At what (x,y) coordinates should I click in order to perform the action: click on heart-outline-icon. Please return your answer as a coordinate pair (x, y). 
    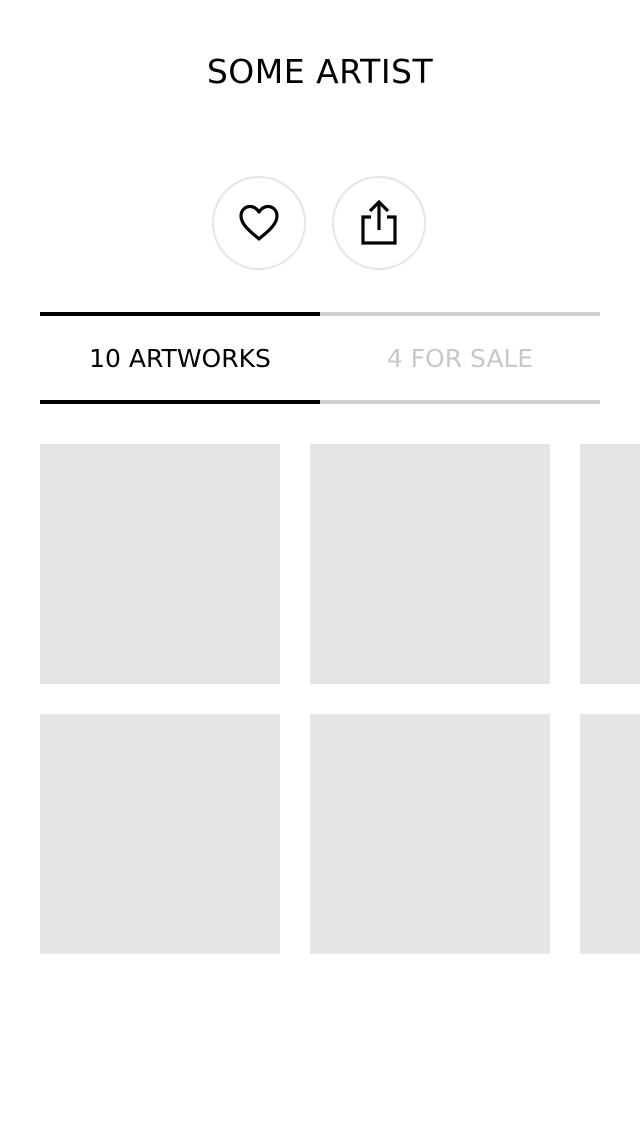
    Looking at the image, I should click on (259, 222).